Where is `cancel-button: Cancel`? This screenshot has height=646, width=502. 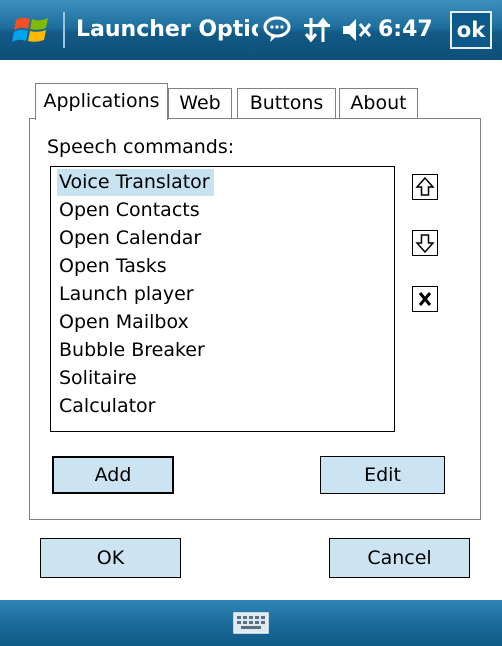 cancel-button: Cancel is located at coordinates (399, 558).